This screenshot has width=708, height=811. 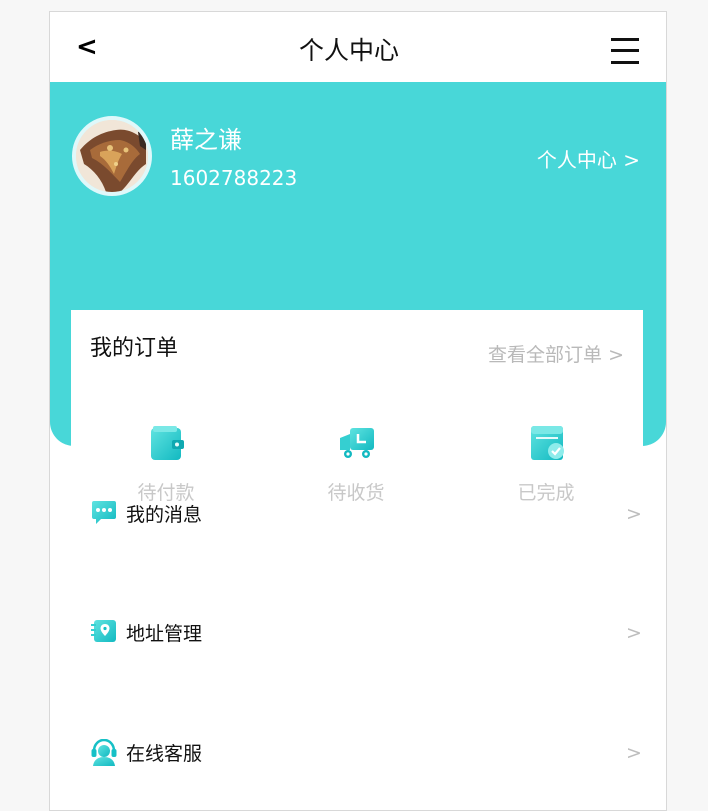 I want to click on menu-row-label: 在线客服, so click(x=164, y=754).